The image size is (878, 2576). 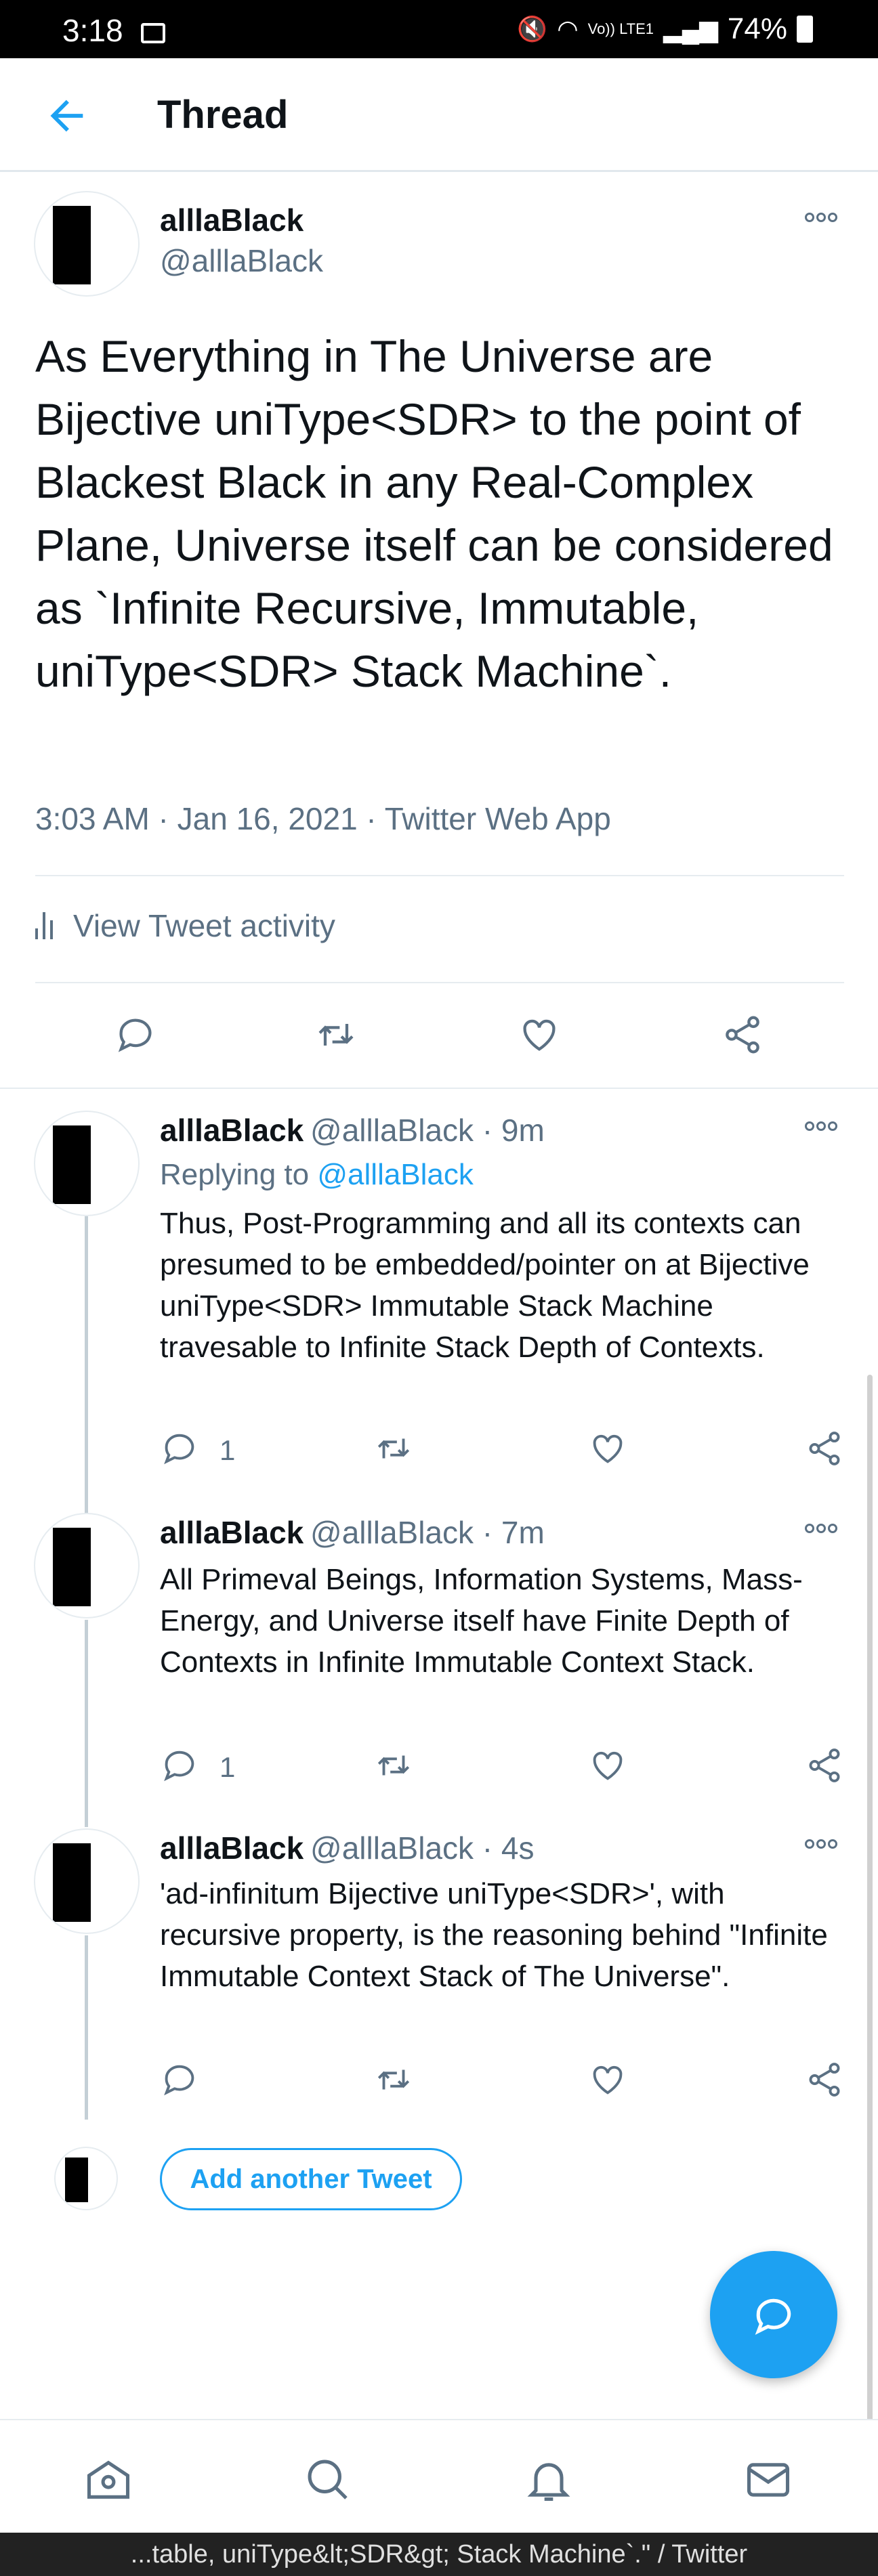 What do you see at coordinates (439, 2476) in the screenshot?
I see `bottom-nav` at bounding box center [439, 2476].